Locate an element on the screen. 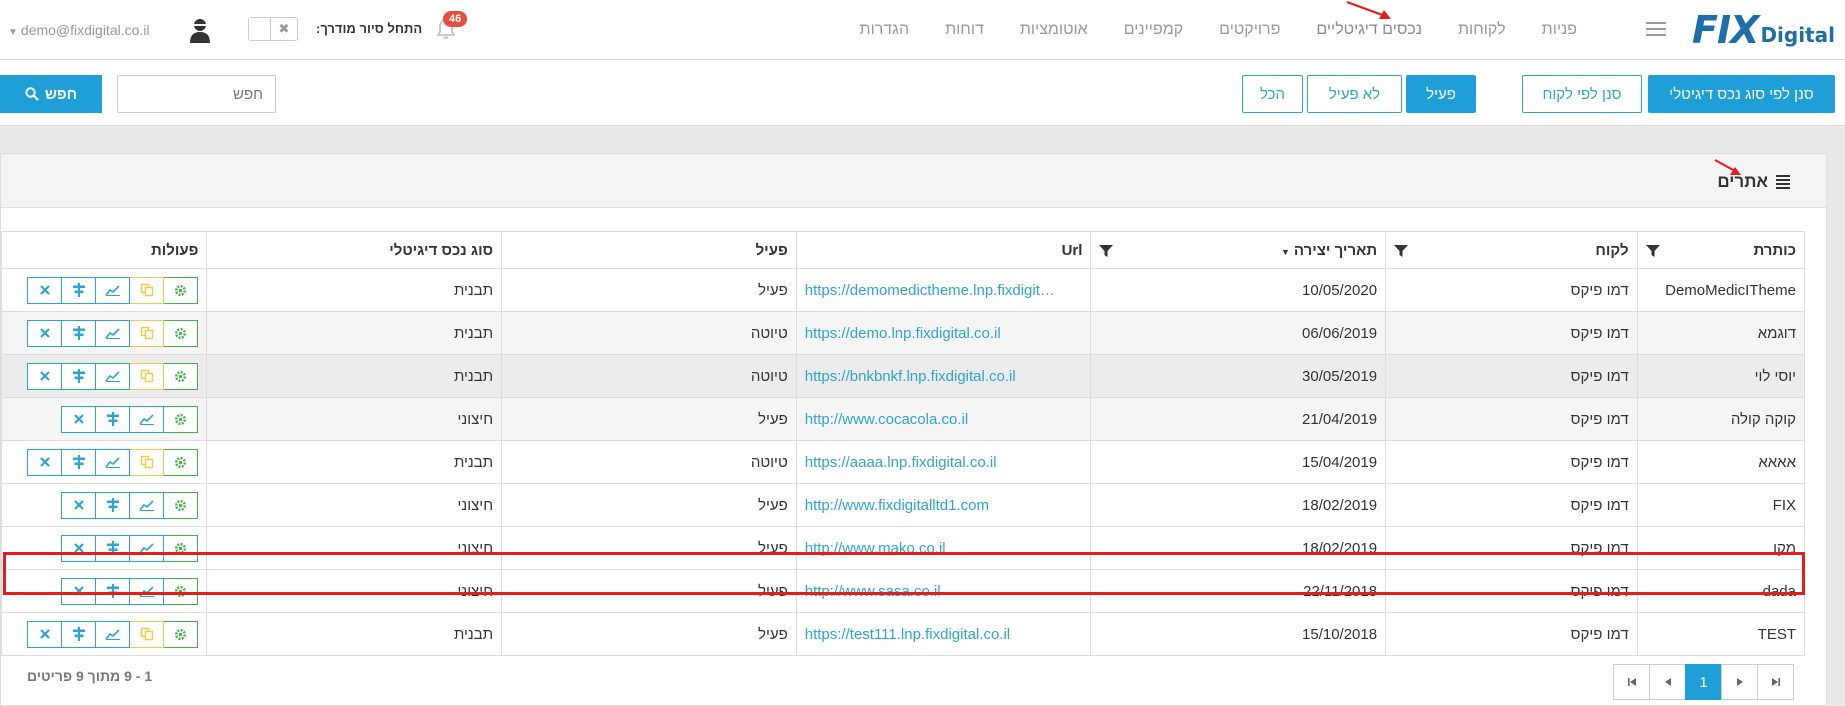  column-header-type: סוג נכס דיגיטלי is located at coordinates (354, 250).